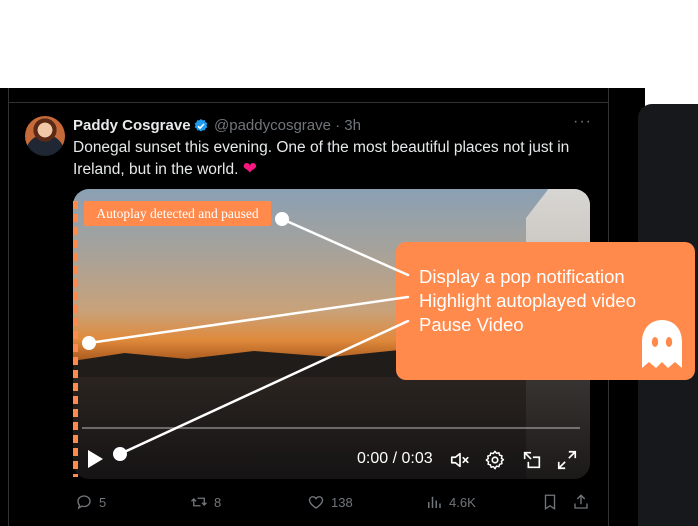 This screenshot has height=526, width=698. I want to click on views-chart-icon, so click(434, 502).